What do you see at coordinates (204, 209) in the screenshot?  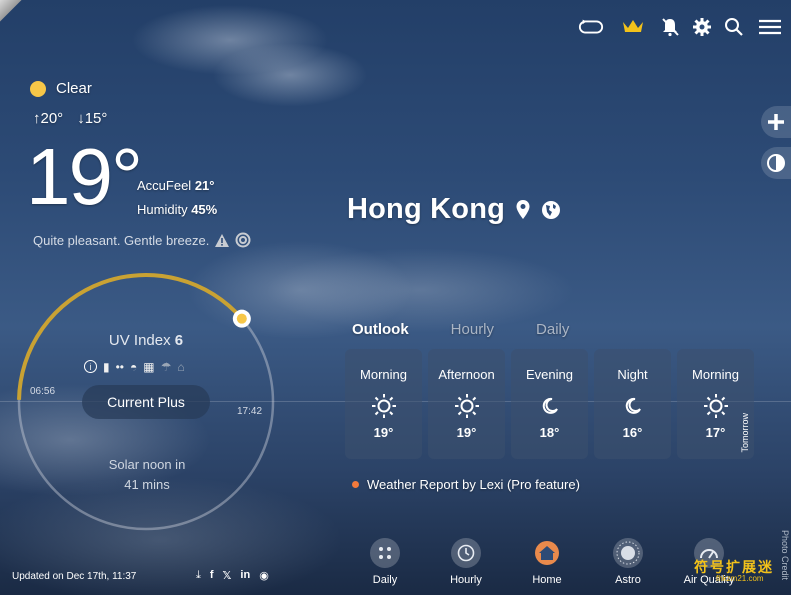 I see `humidity-value: 45%` at bounding box center [204, 209].